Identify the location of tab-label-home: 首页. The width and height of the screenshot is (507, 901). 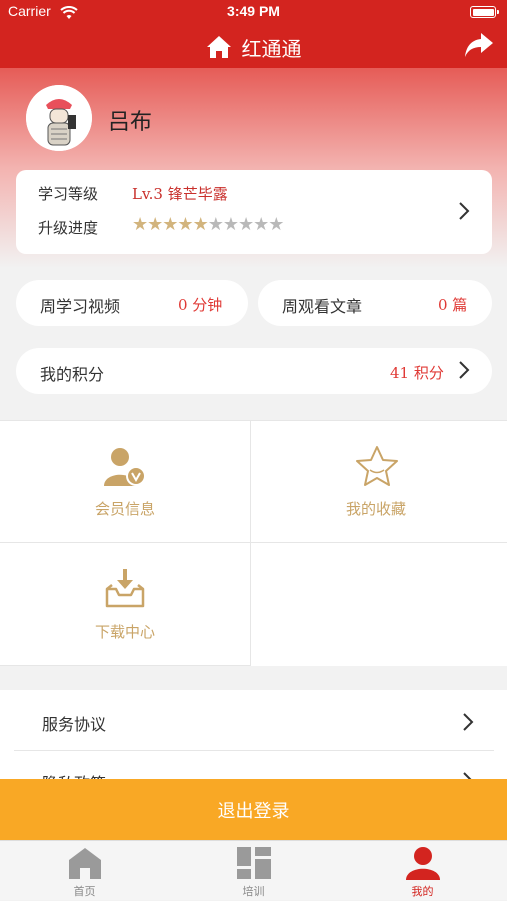
(84, 891).